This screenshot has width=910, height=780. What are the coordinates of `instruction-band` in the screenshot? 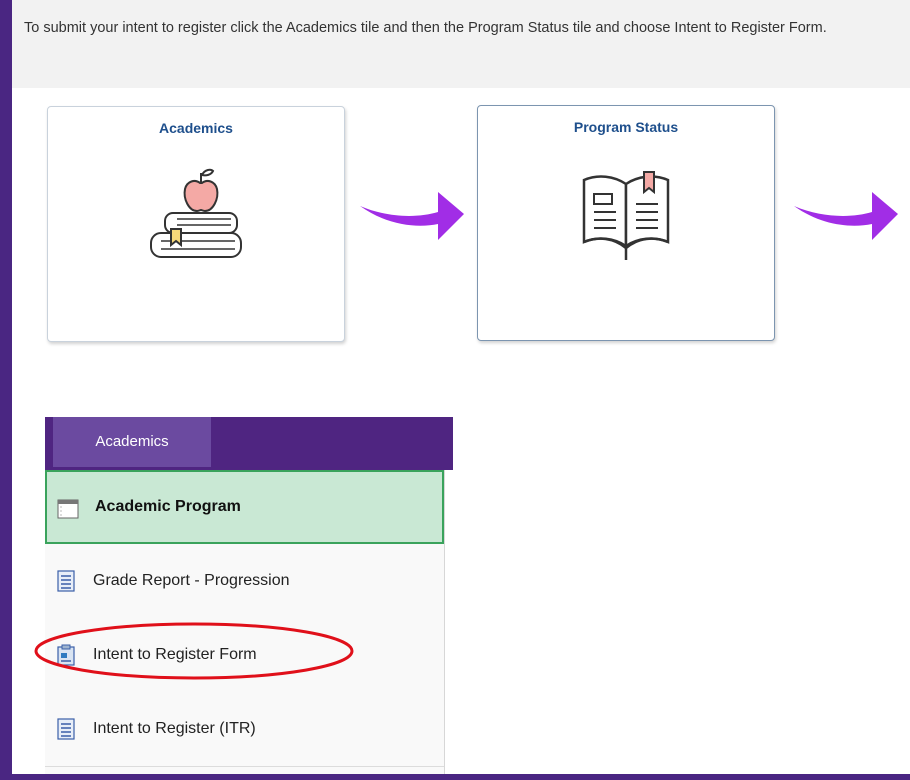 It's located at (461, 44).